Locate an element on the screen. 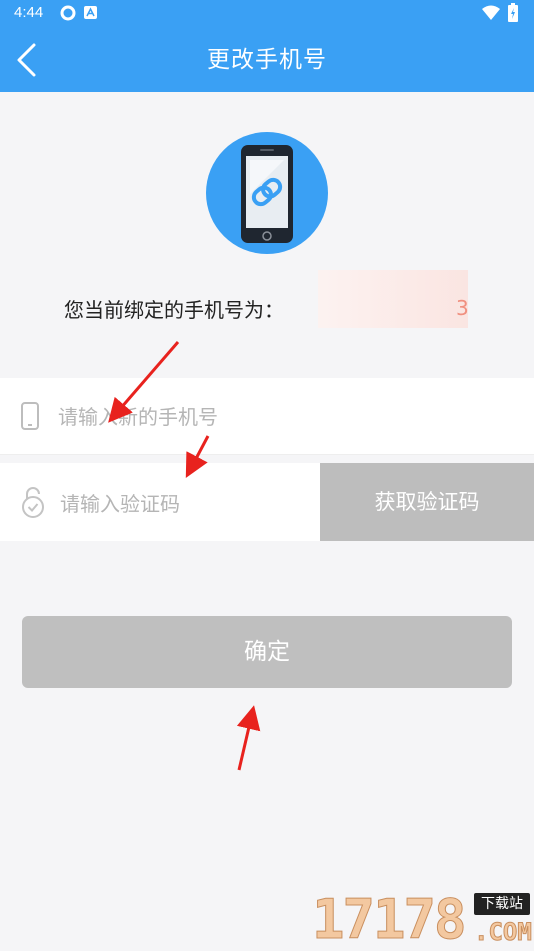 Image resolution: width=534 pixels, height=951 pixels. masked-phone-tail: 3 is located at coordinates (462, 308).